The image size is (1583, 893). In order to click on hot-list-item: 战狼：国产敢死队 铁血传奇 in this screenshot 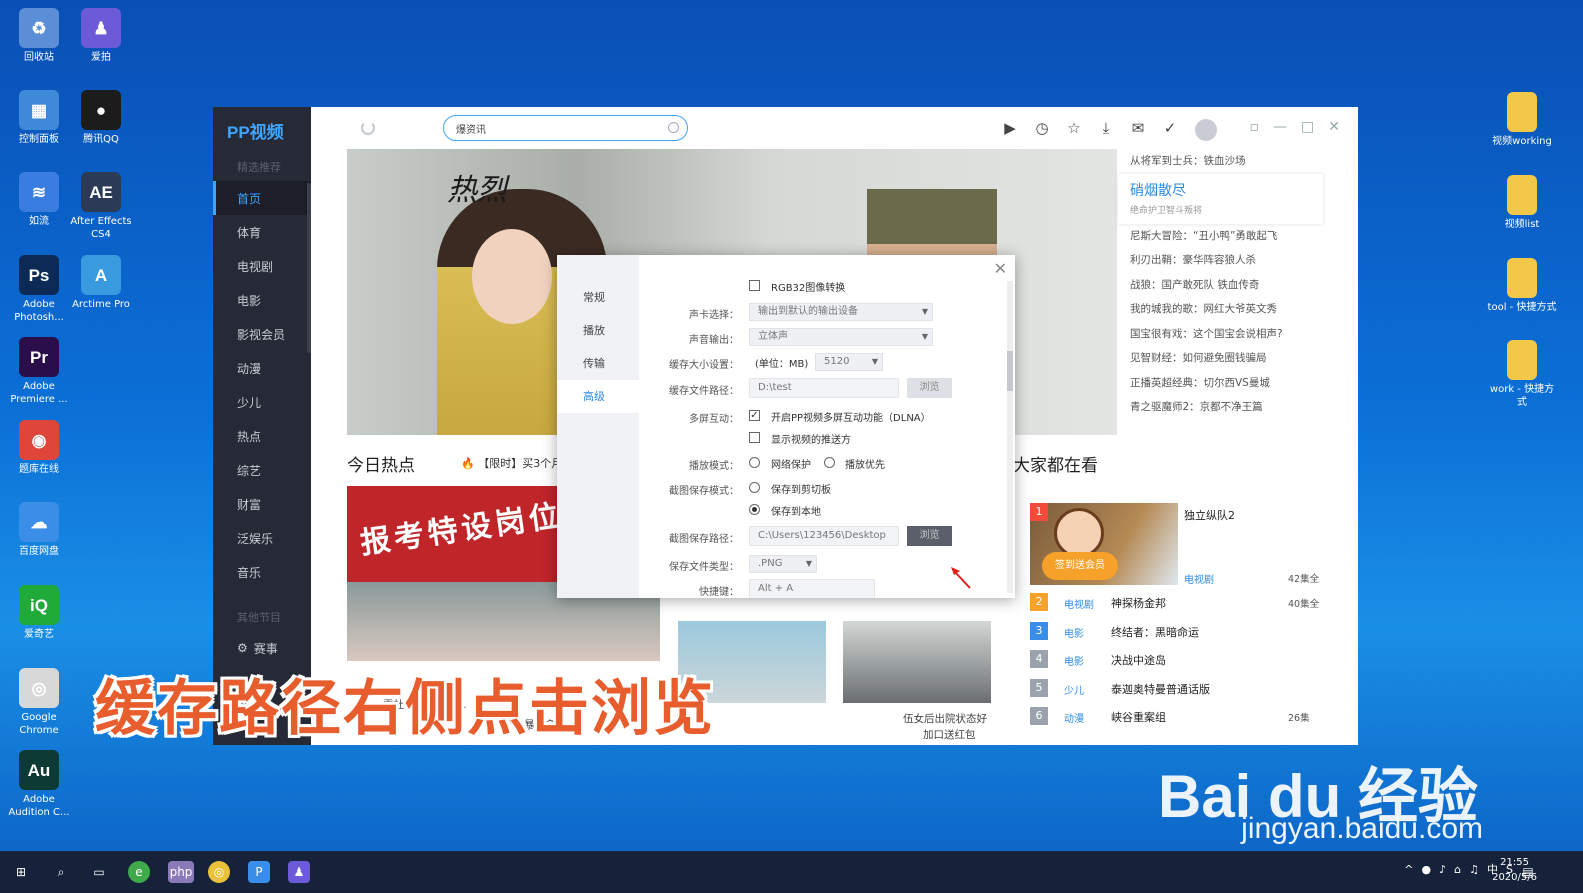, I will do `click(1220, 285)`.